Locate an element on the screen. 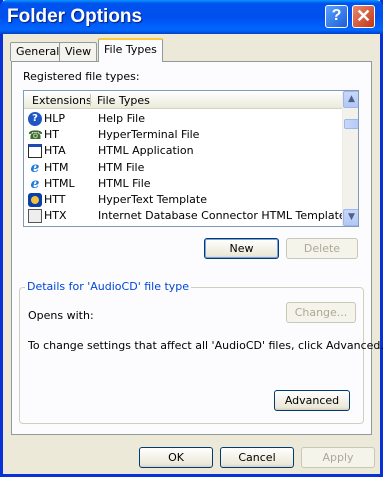  chevron-down-icon: ▼ is located at coordinates (351, 217).